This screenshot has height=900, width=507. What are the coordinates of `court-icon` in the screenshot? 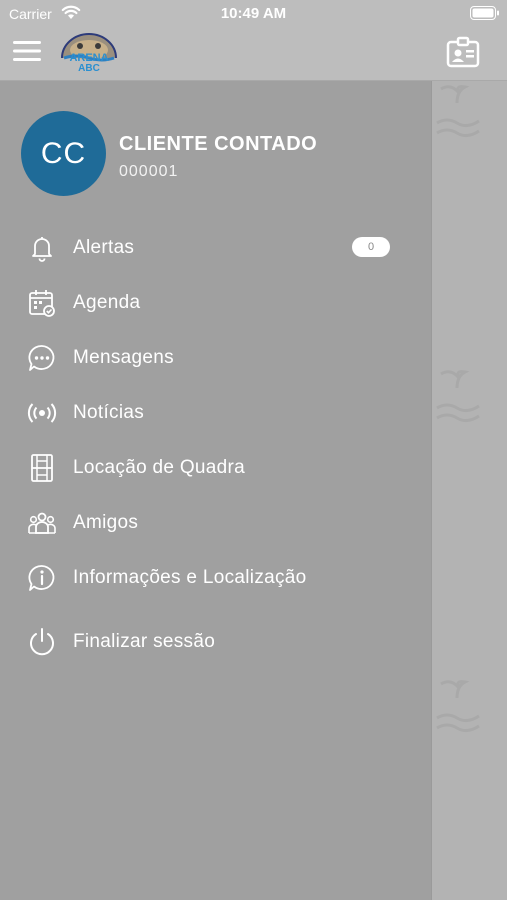 It's located at (42, 468).